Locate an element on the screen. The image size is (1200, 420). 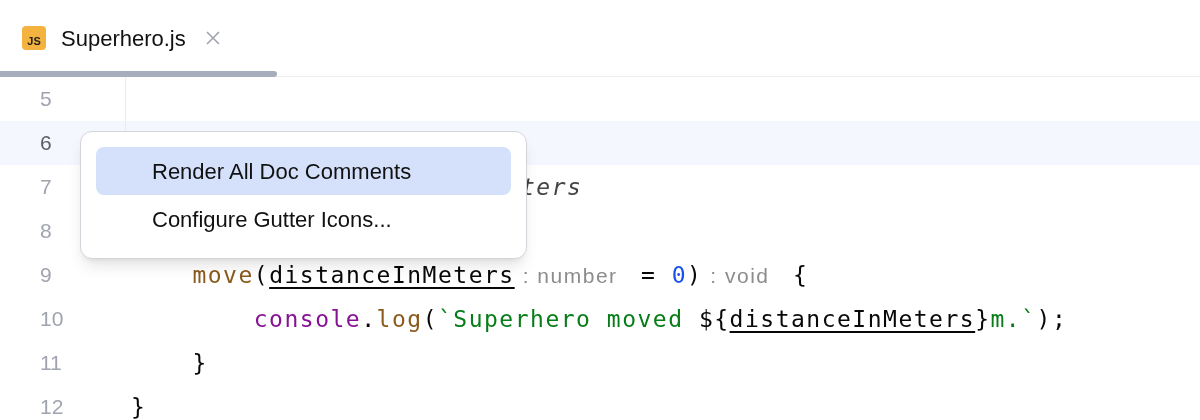
type-hint: : number is located at coordinates (570, 275).